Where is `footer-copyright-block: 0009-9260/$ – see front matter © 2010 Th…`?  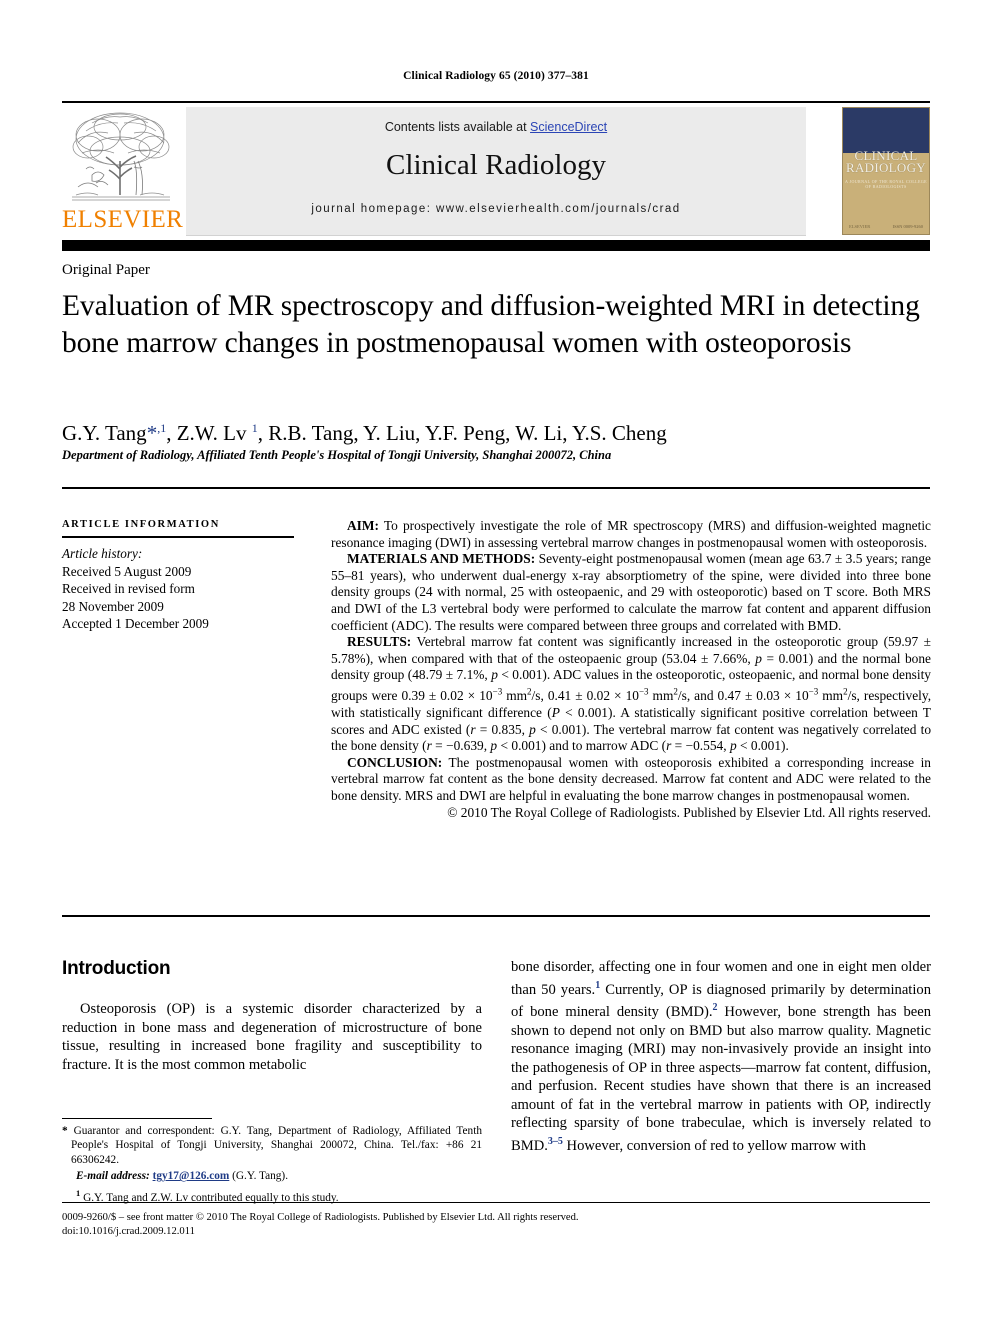 footer-copyright-block: 0009-9260/$ – see front matter © 2010 Th… is located at coordinates (496, 1224).